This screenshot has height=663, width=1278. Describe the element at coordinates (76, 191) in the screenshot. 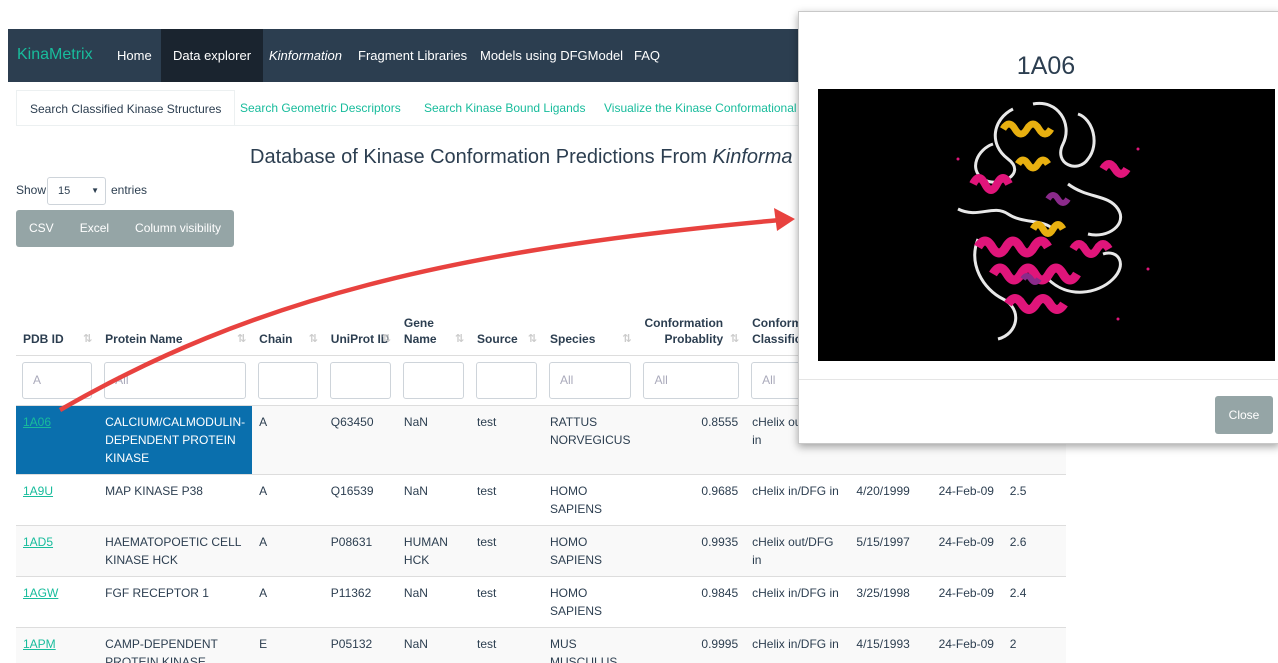

I see `entries-select: 15 ▼` at that location.